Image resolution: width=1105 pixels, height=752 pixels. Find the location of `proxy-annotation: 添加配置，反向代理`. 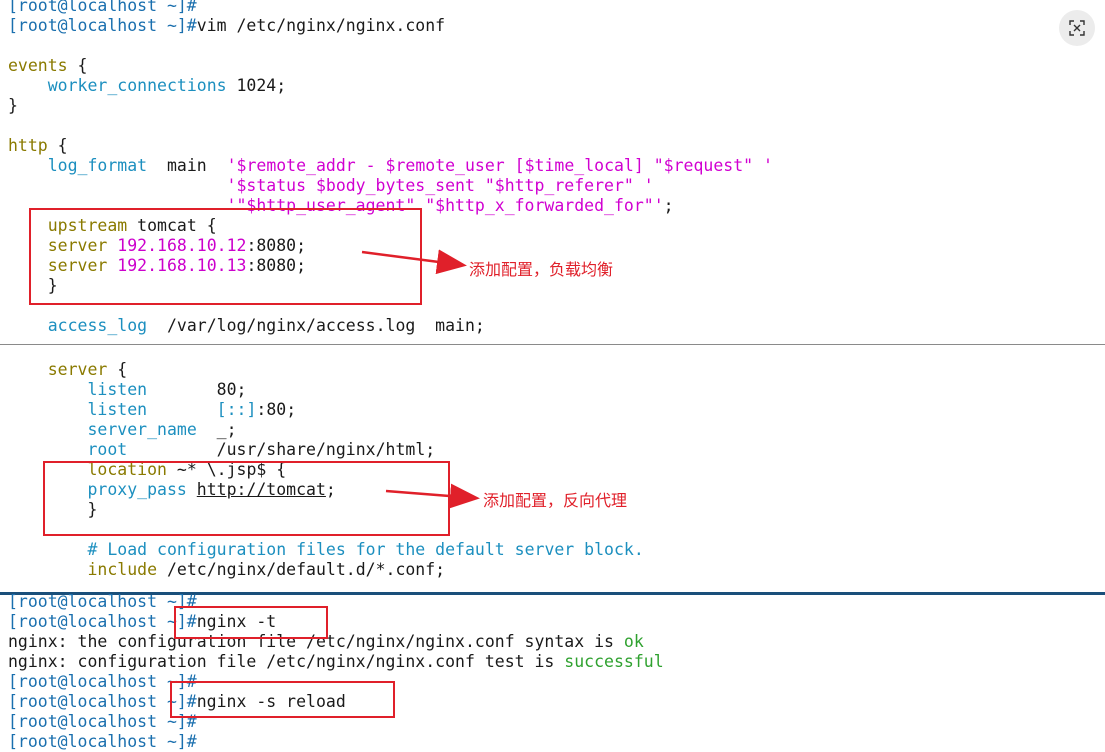

proxy-annotation: 添加配置，反向代理 is located at coordinates (555, 500).